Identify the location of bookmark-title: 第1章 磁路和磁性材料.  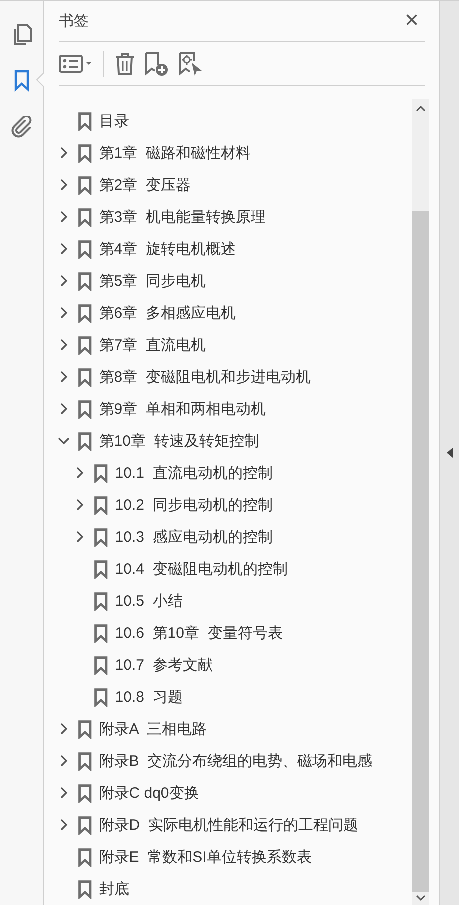
(175, 153).